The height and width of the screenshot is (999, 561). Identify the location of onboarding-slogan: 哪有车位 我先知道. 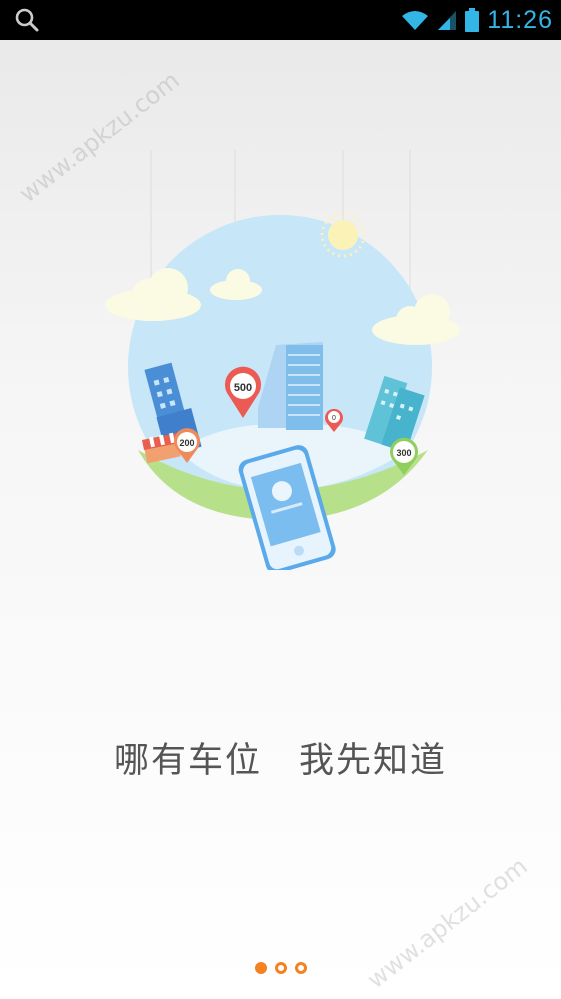
(280, 761).